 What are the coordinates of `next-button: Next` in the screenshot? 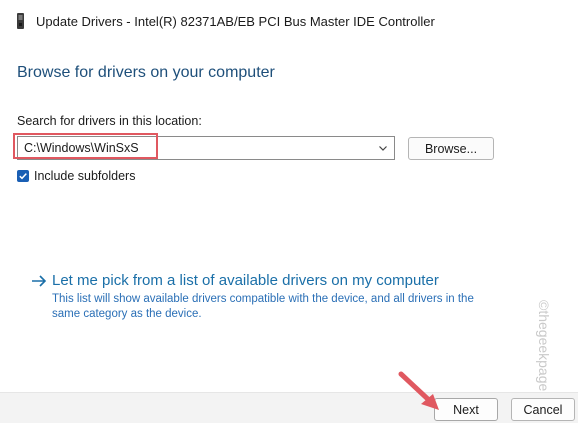 It's located at (466, 409).